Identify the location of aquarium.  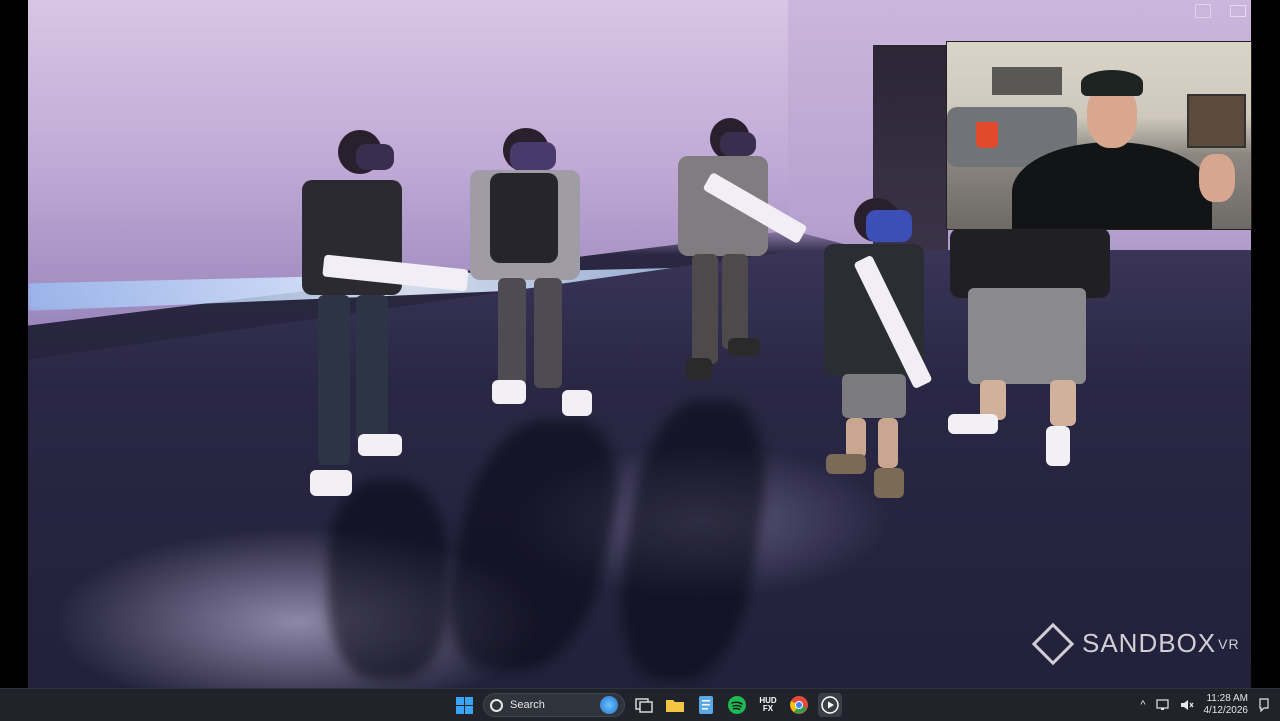
(1216, 121).